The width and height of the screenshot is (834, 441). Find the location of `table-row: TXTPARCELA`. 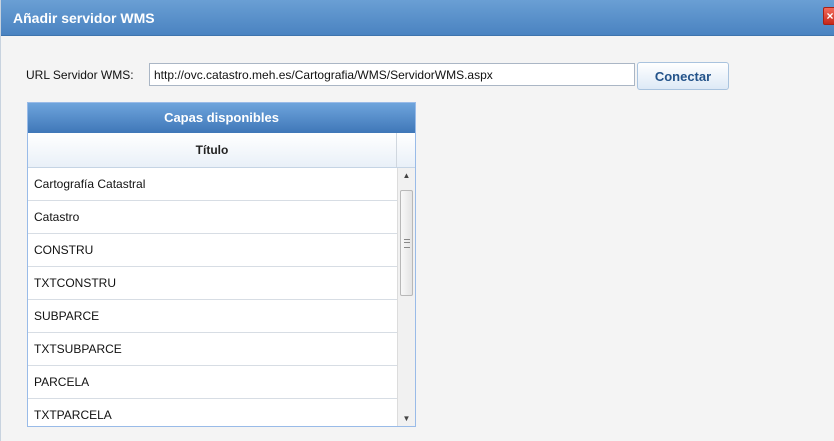

table-row: TXTPARCELA is located at coordinates (213, 412).